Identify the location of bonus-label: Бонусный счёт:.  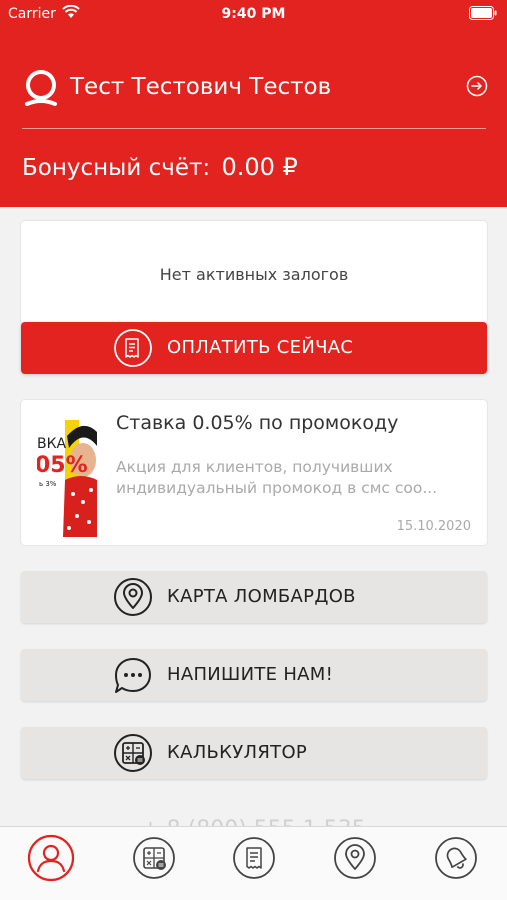
(116, 168).